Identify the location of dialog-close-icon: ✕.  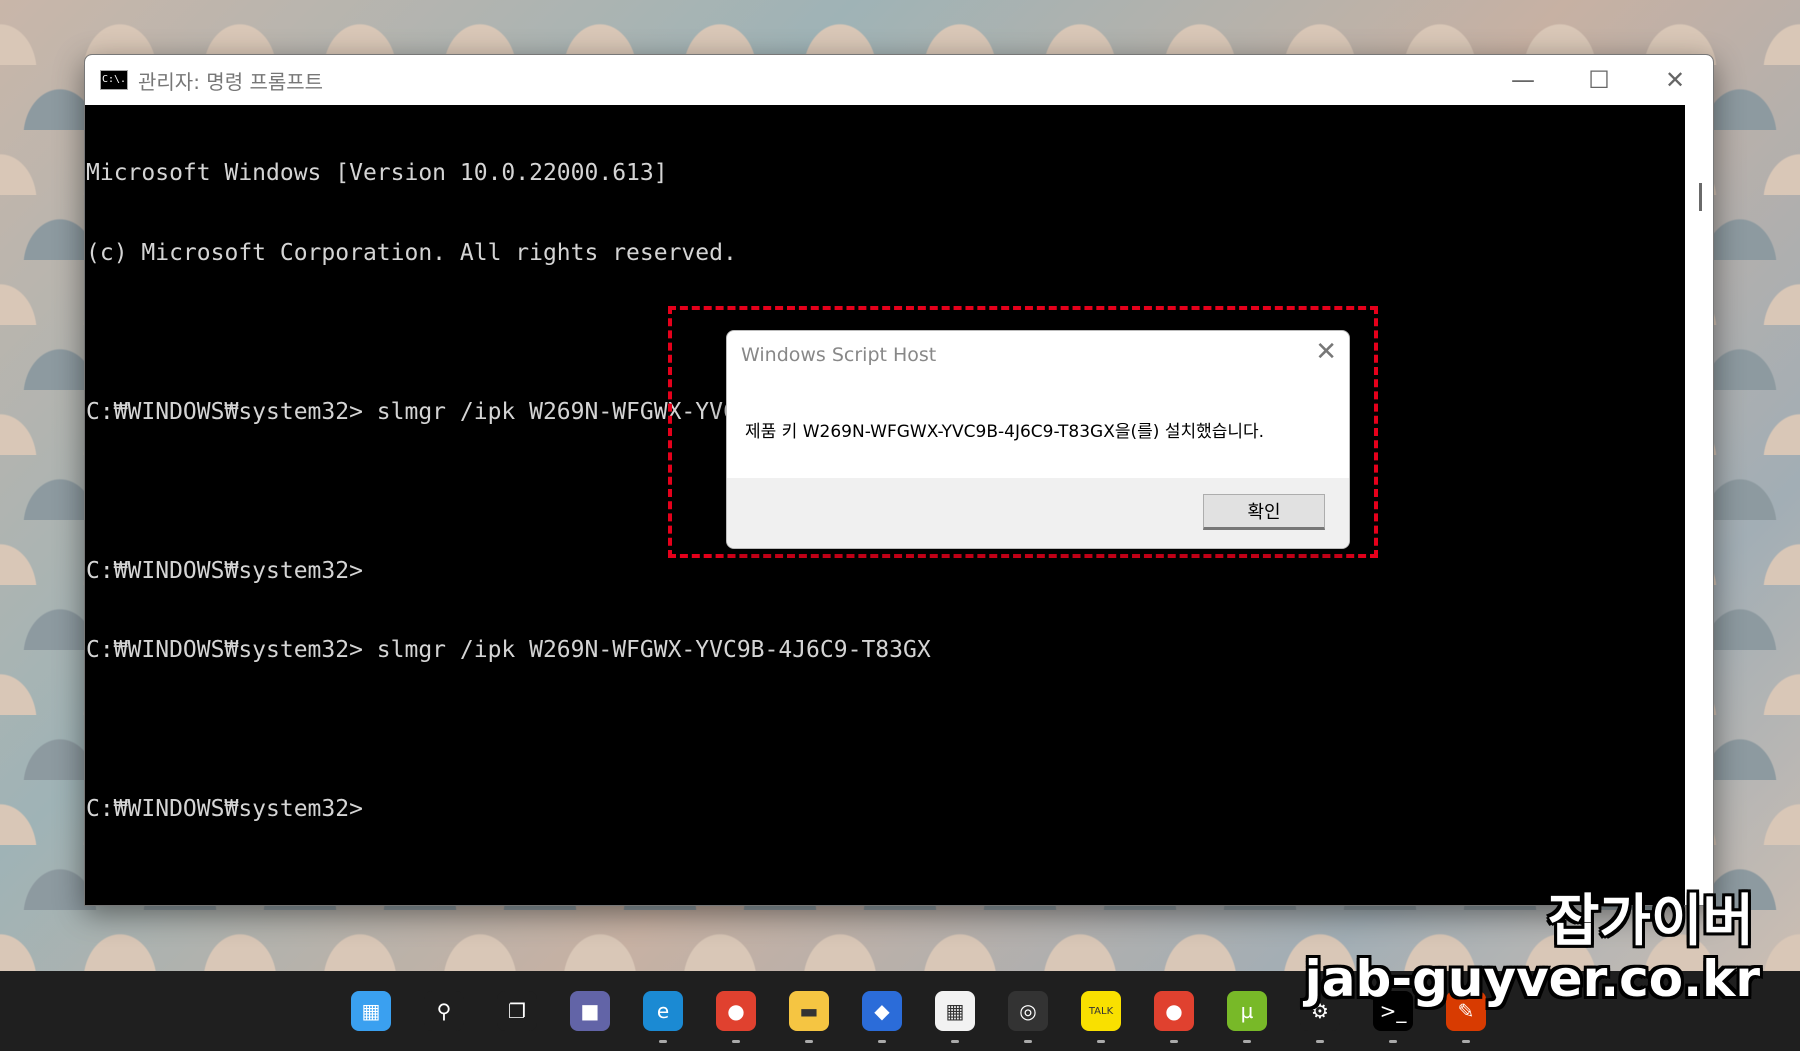
(1326, 352).